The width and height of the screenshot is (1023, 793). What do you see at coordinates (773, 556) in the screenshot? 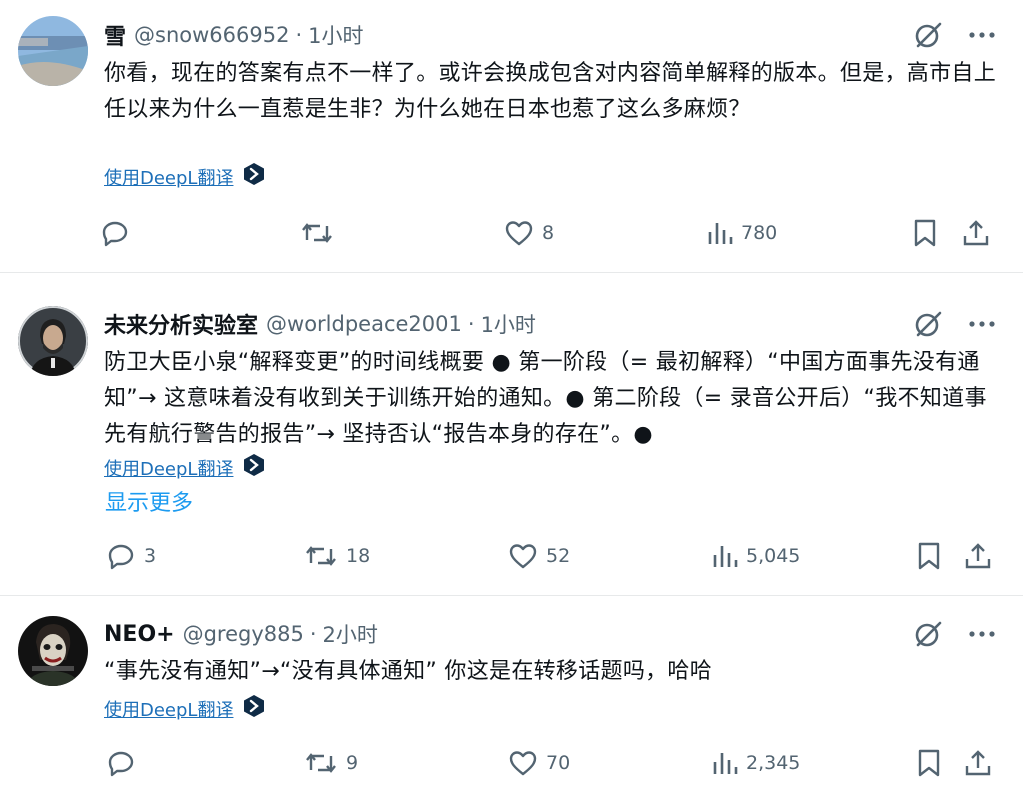
I see `views-count: 5,045` at bounding box center [773, 556].